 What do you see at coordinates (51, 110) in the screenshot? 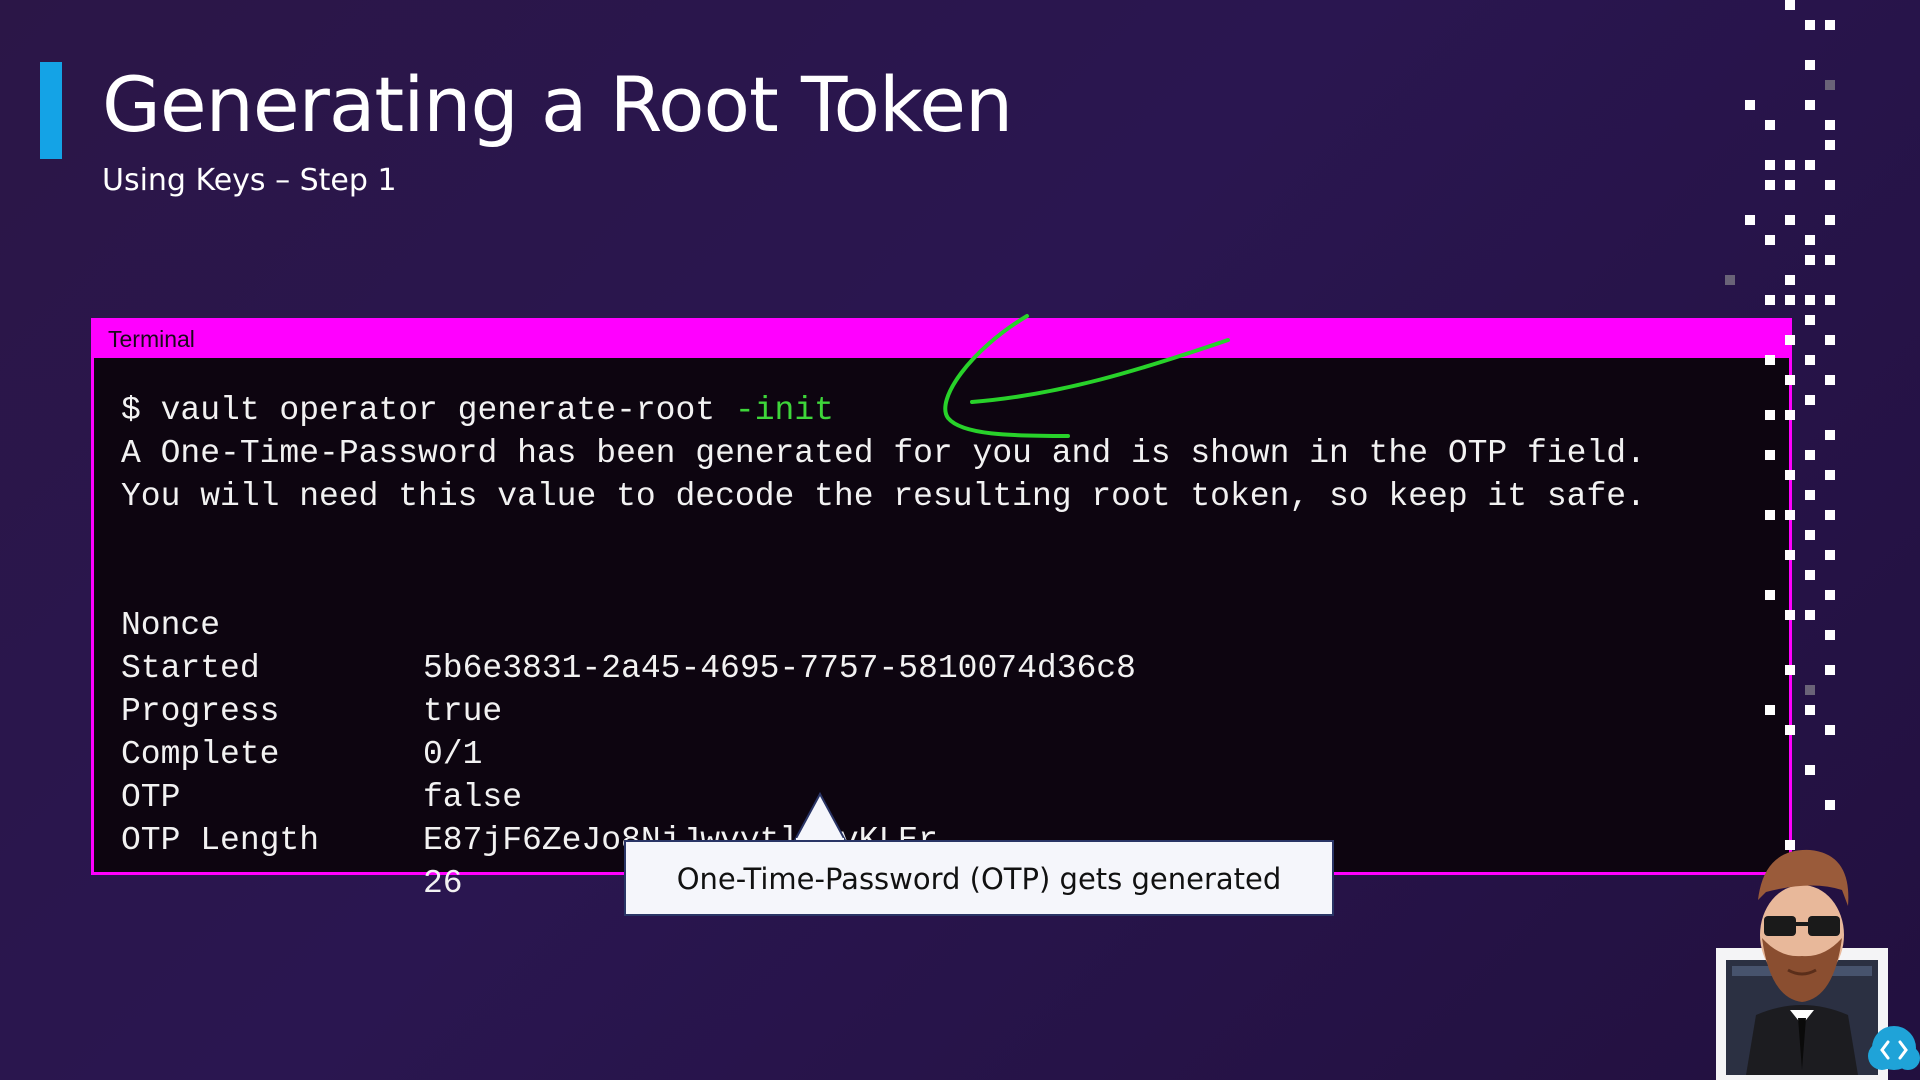
I see `title-accent-bar` at bounding box center [51, 110].